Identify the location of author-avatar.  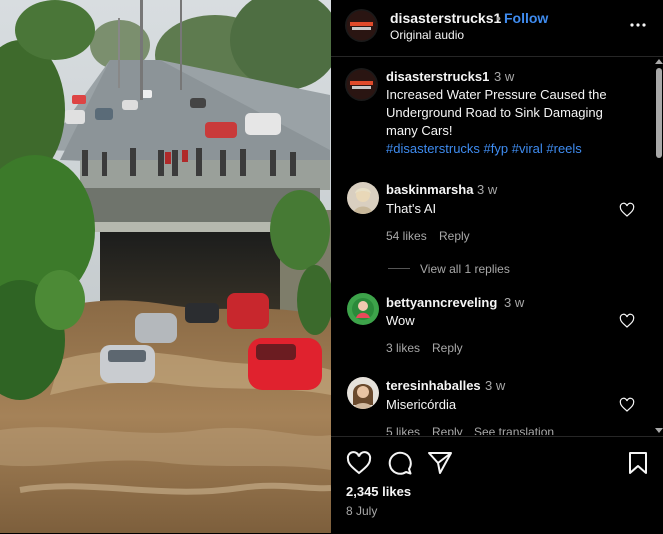
(361, 25).